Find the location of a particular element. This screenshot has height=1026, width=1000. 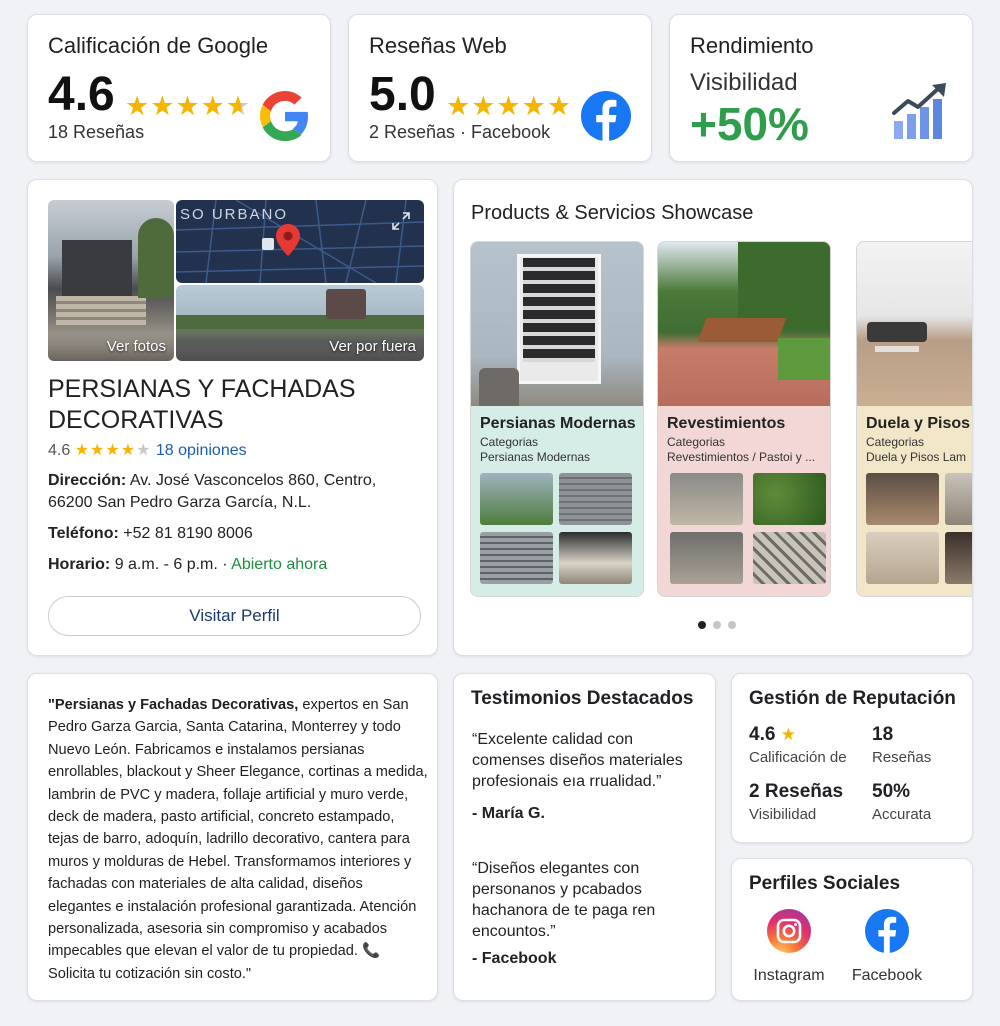

rep-rating: 4.6 ★ is located at coordinates (773, 735).